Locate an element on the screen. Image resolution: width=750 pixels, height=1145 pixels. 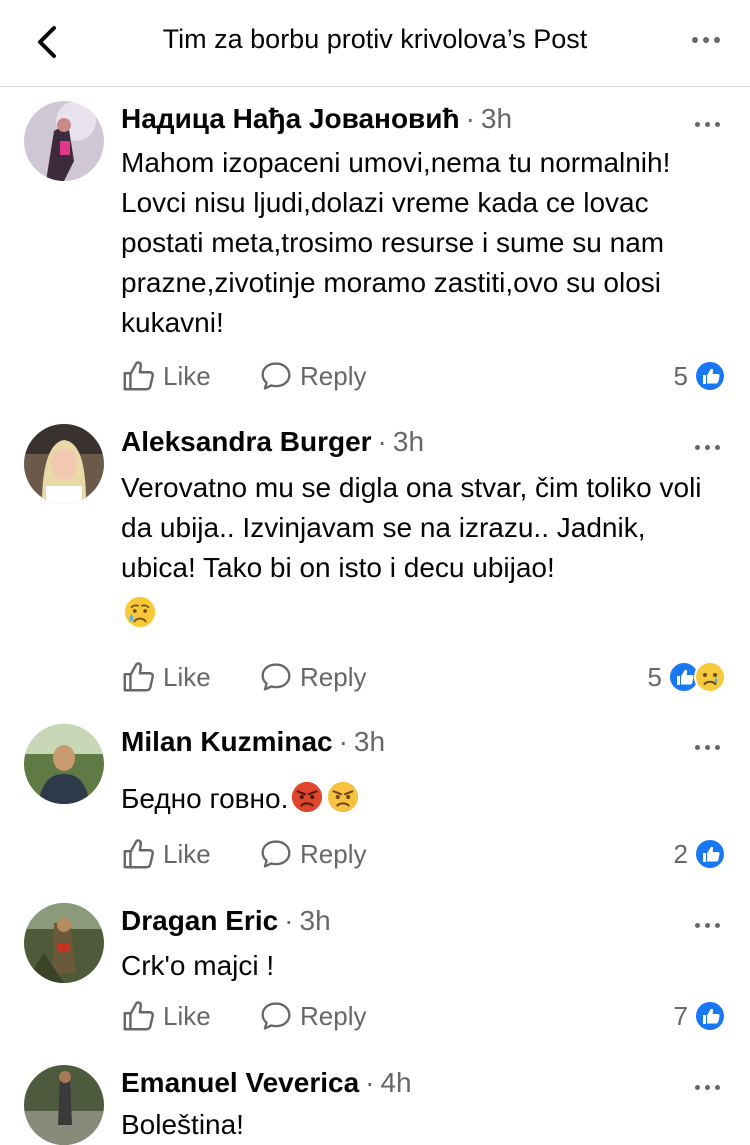
author-name: Dragan Eric is located at coordinates (199, 920).